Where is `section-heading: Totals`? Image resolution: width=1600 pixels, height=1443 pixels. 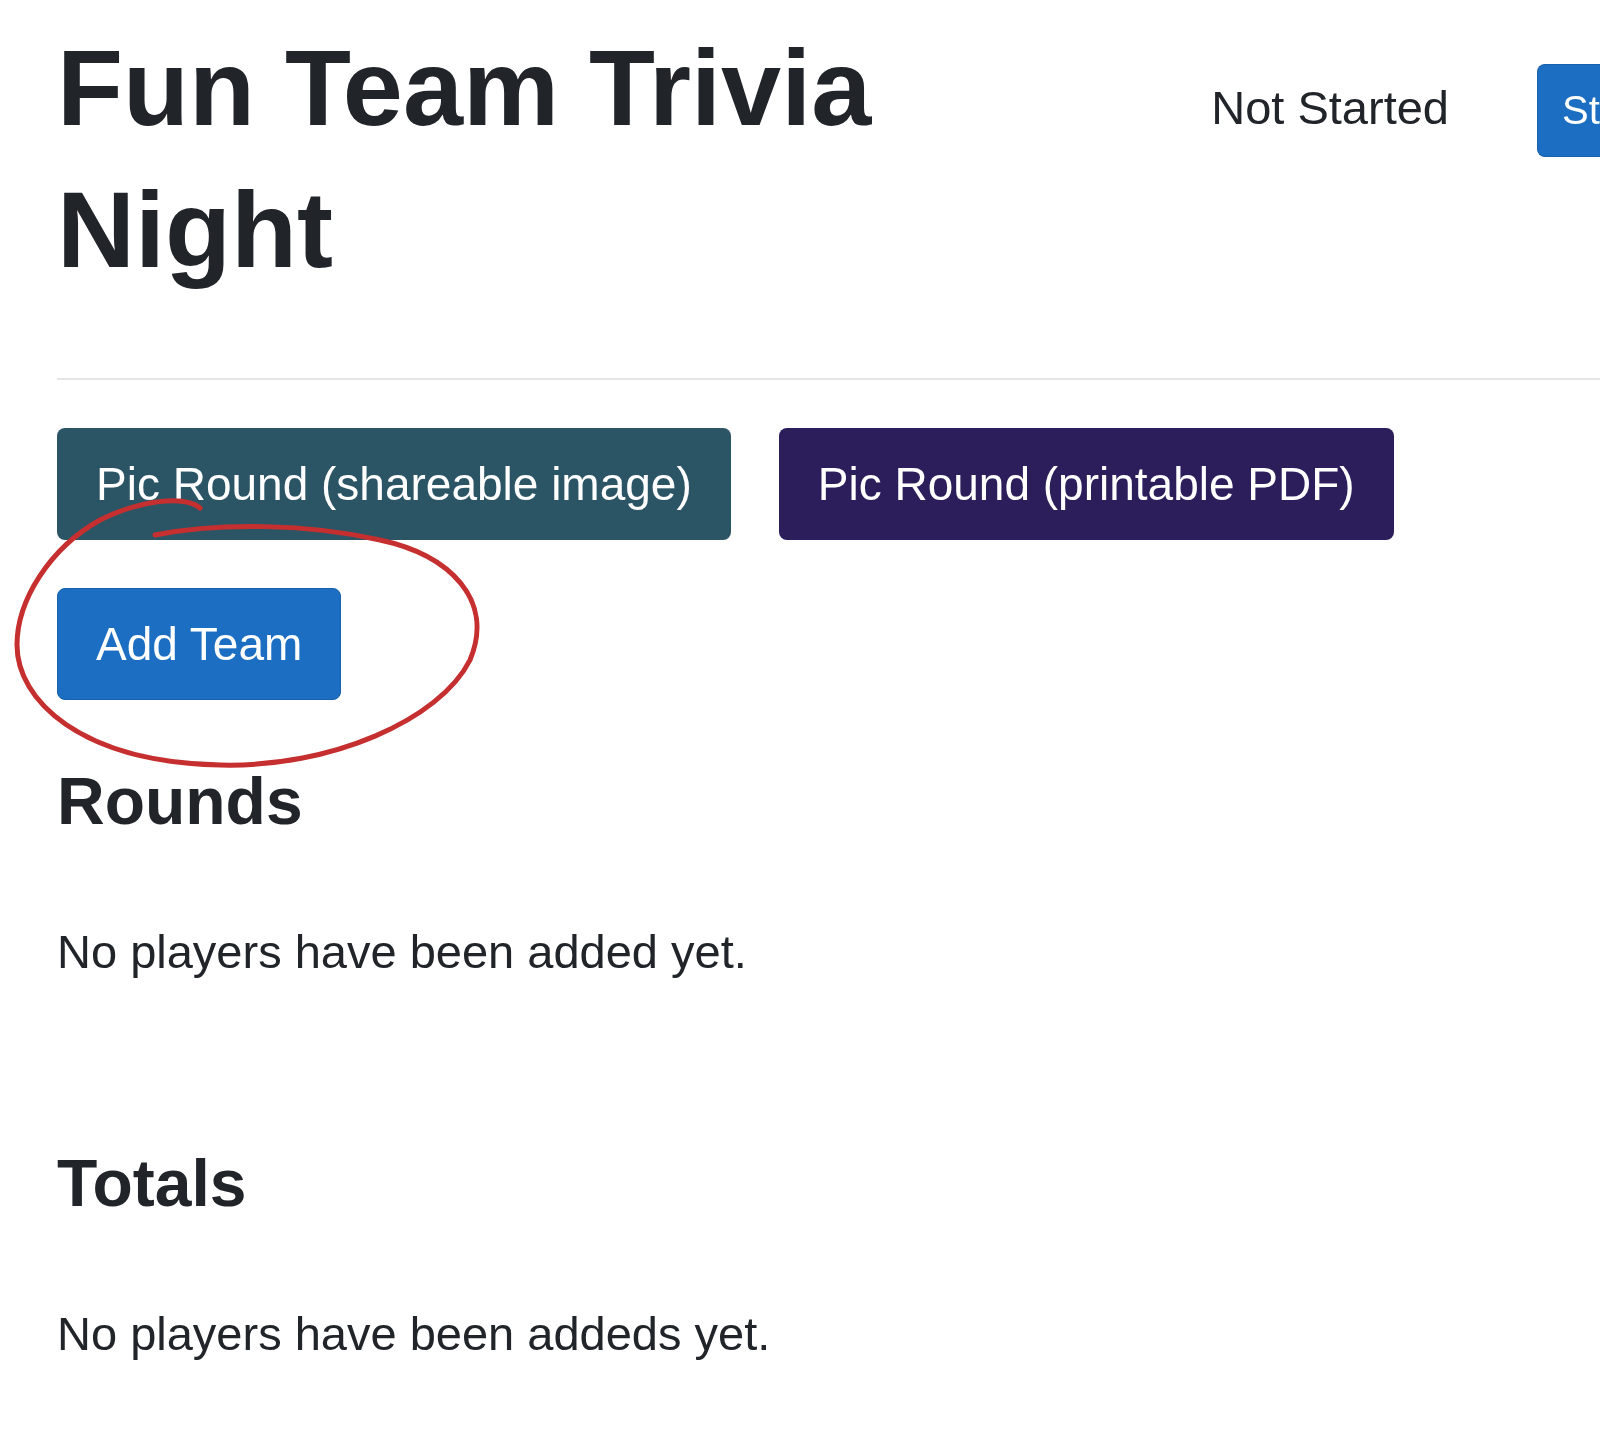 section-heading: Totals is located at coordinates (152, 1183).